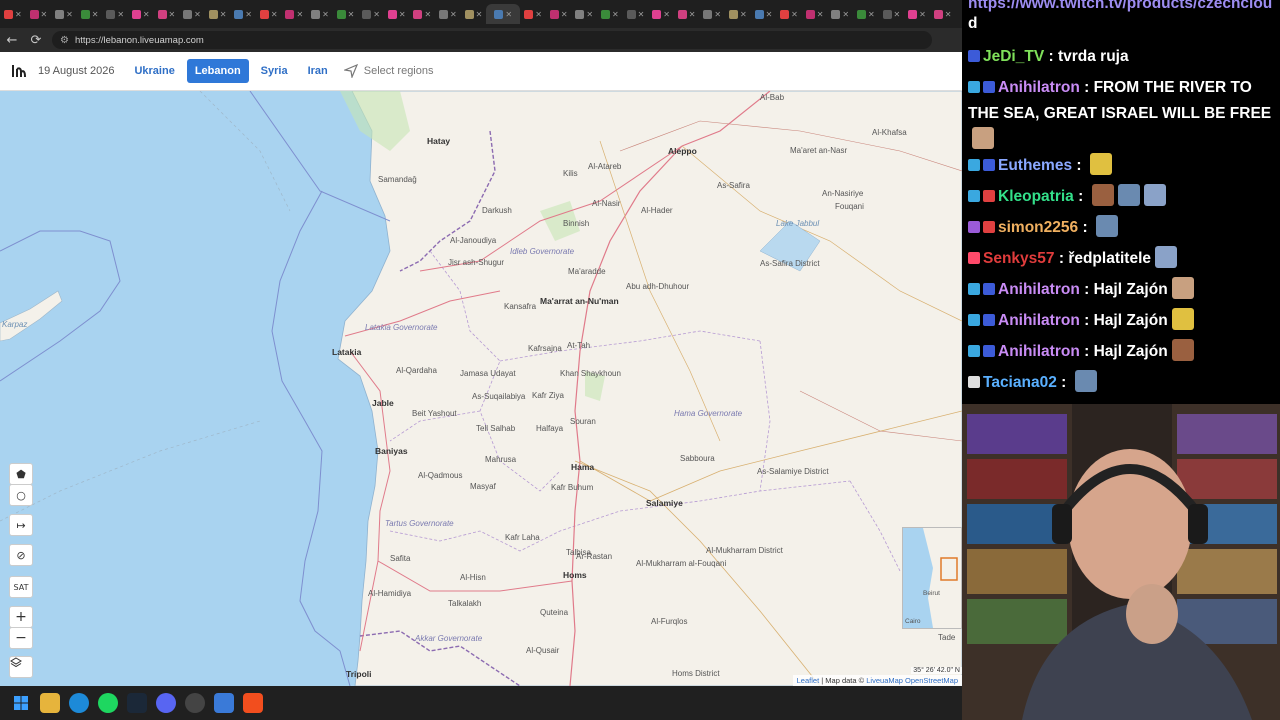  What do you see at coordinates (195, 703) in the screenshot?
I see `chrome-icon` at bounding box center [195, 703].